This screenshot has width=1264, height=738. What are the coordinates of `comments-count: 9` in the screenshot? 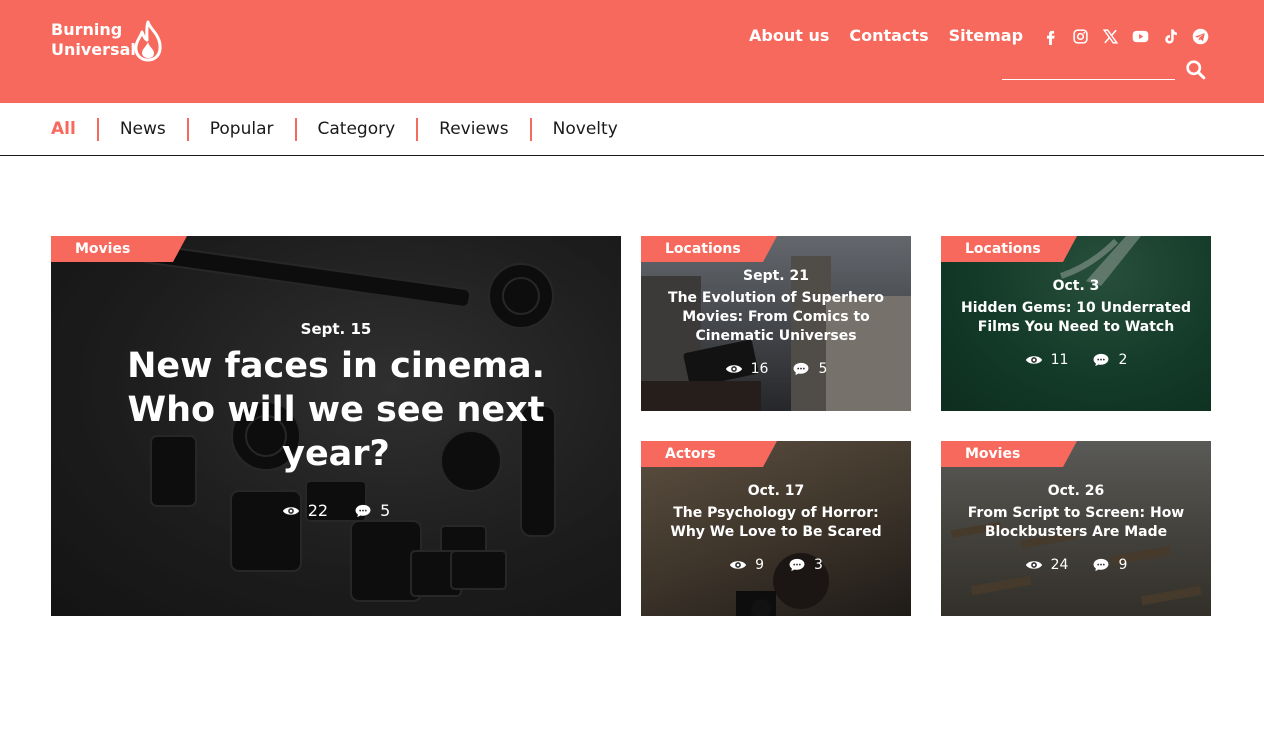 It's located at (1123, 565).